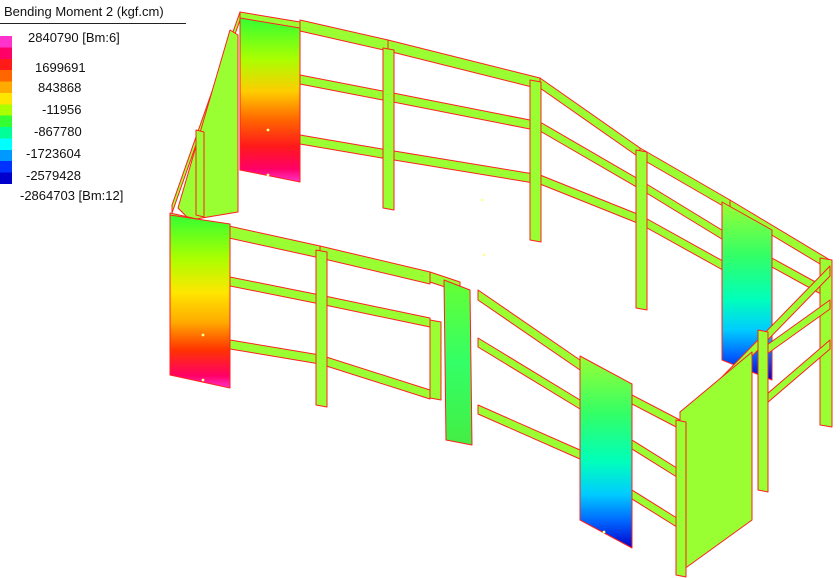 The image size is (840, 578). What do you see at coordinates (74, 37) in the screenshot?
I see `legend-max-label: 2840790 [Bm:6]` at bounding box center [74, 37].